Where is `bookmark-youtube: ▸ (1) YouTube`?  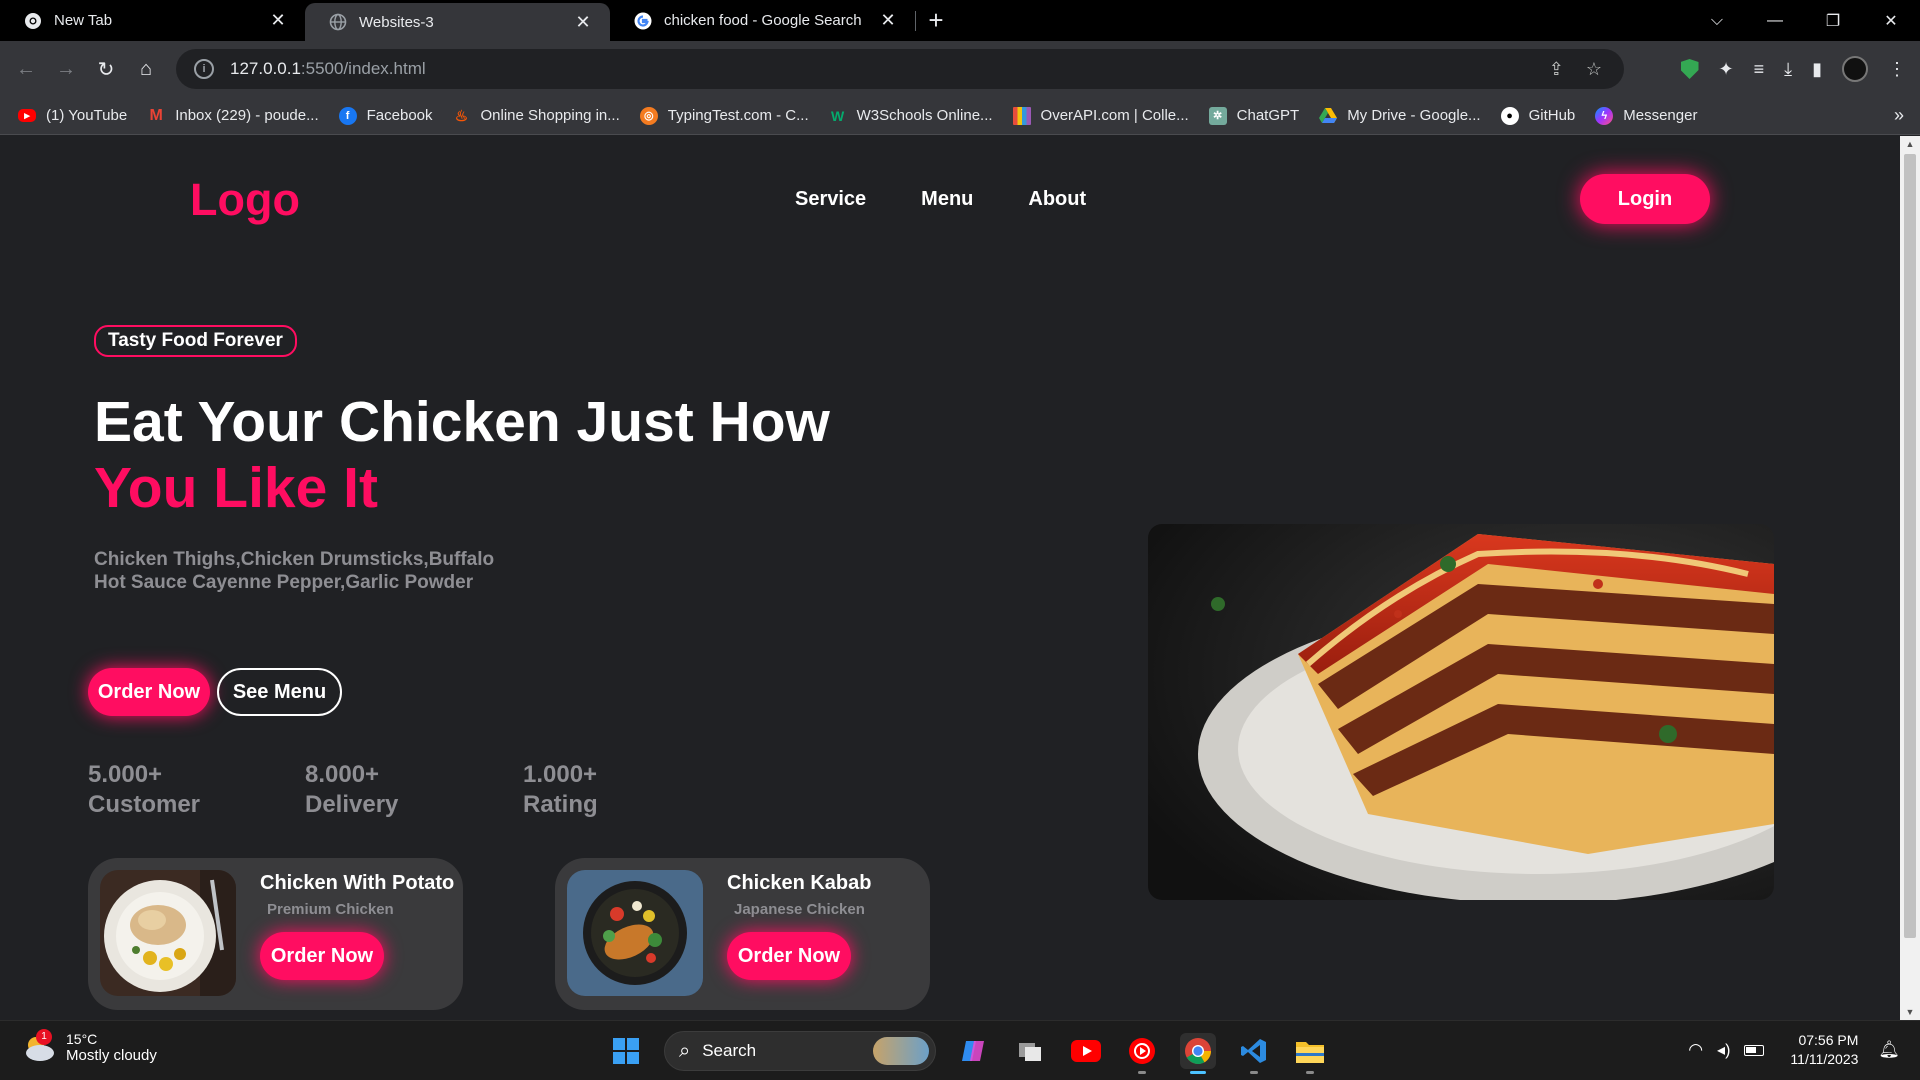
bookmark-youtube: ▸ (1) YouTube is located at coordinates (72, 115).